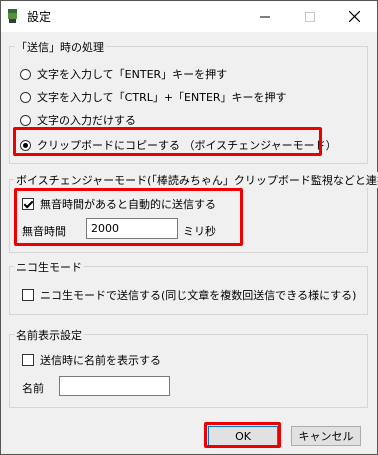  Describe the element at coordinates (114, 386) in the screenshot. I see `name-input` at that location.